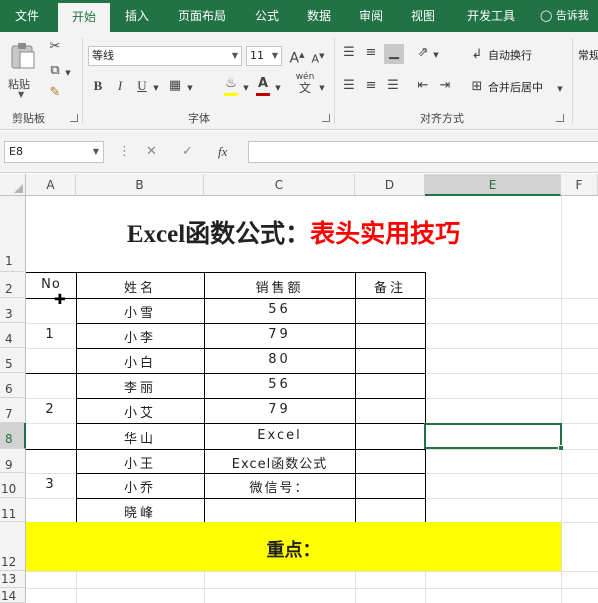  Describe the element at coordinates (279, 359) in the screenshot. I see `sales-cell: 80` at that location.